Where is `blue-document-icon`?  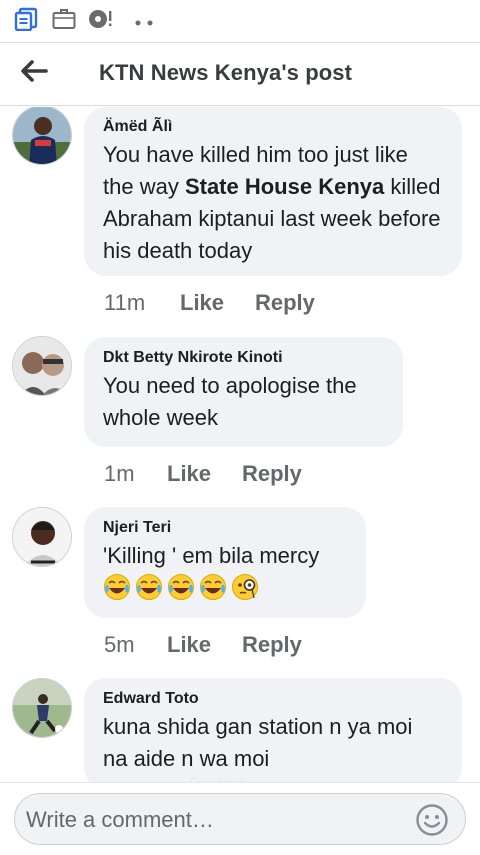 blue-document-icon is located at coordinates (26, 21).